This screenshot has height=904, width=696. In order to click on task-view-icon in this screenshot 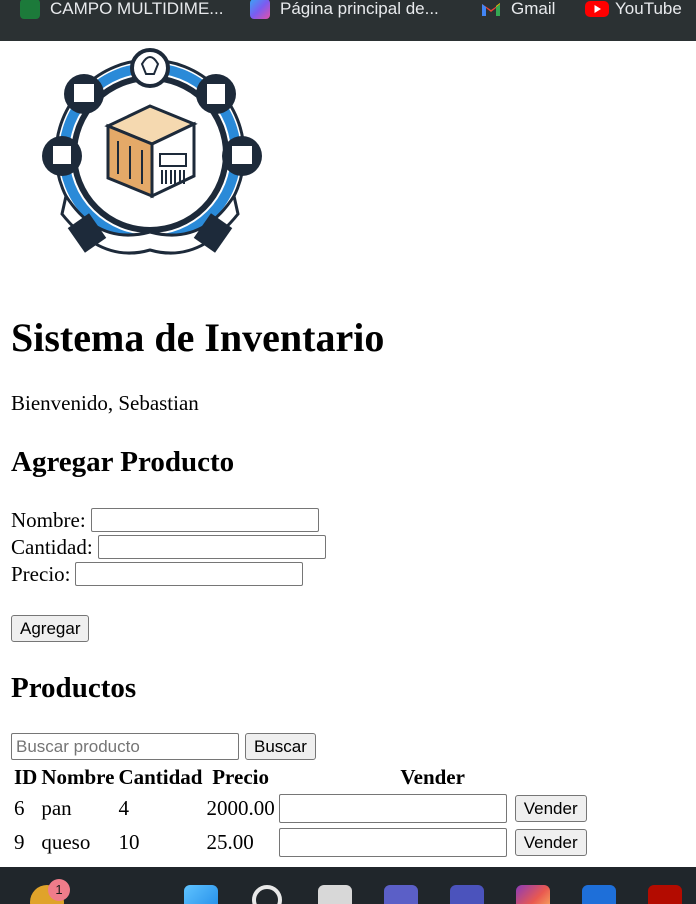, I will do `click(335, 894)`.